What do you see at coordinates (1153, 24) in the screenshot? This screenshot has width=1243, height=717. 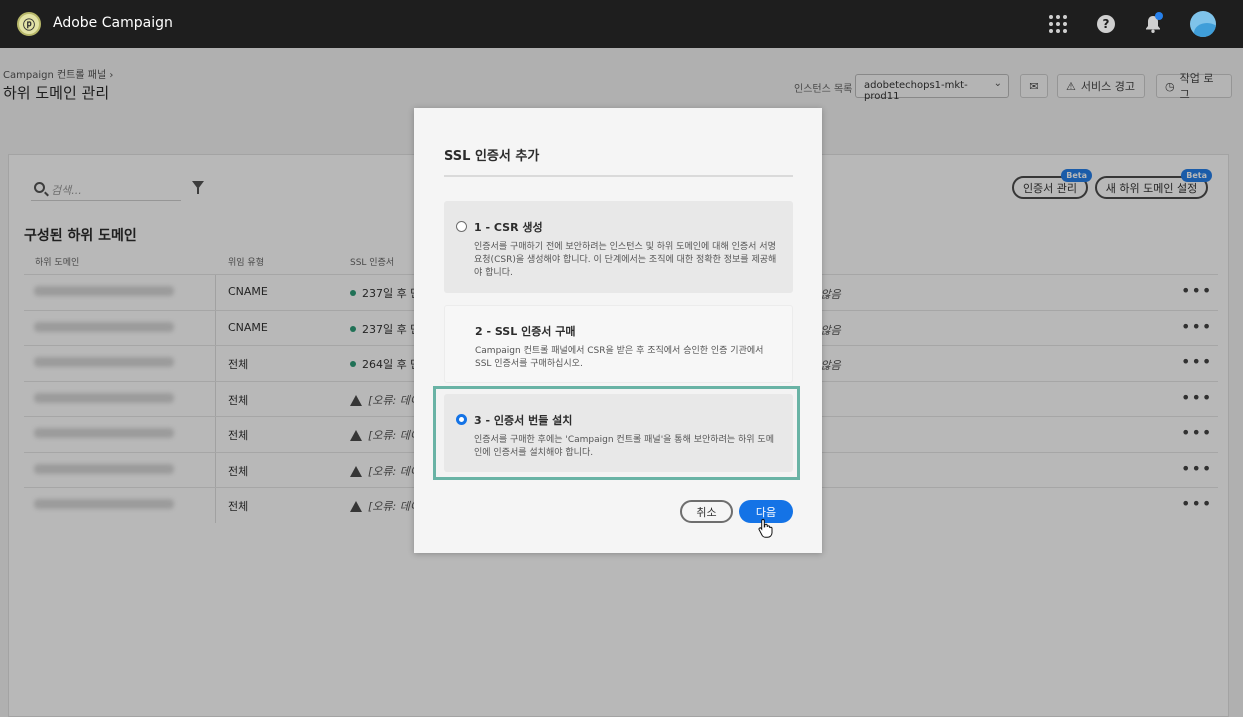 I see `notification-bell-icon` at bounding box center [1153, 24].